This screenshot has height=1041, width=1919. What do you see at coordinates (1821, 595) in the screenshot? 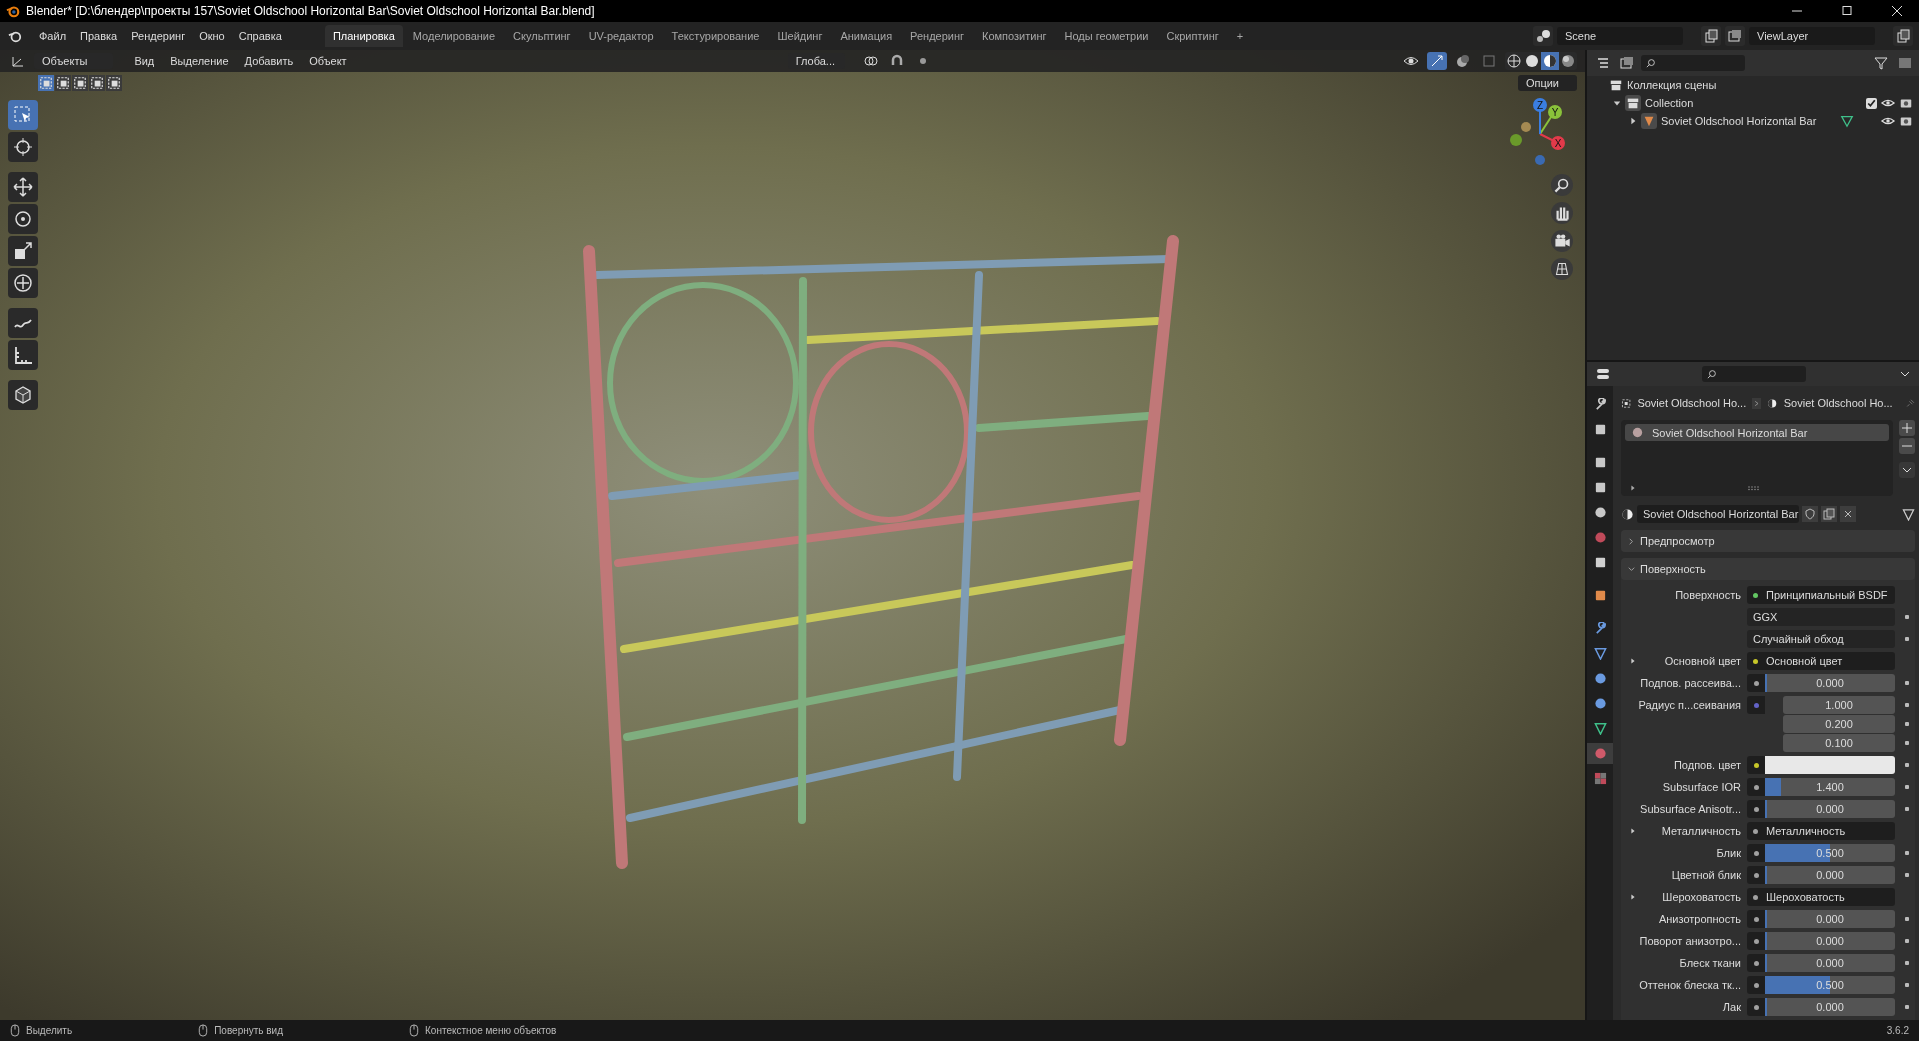
I see `linked-input-field: Принципиальный BSDF` at bounding box center [1821, 595].